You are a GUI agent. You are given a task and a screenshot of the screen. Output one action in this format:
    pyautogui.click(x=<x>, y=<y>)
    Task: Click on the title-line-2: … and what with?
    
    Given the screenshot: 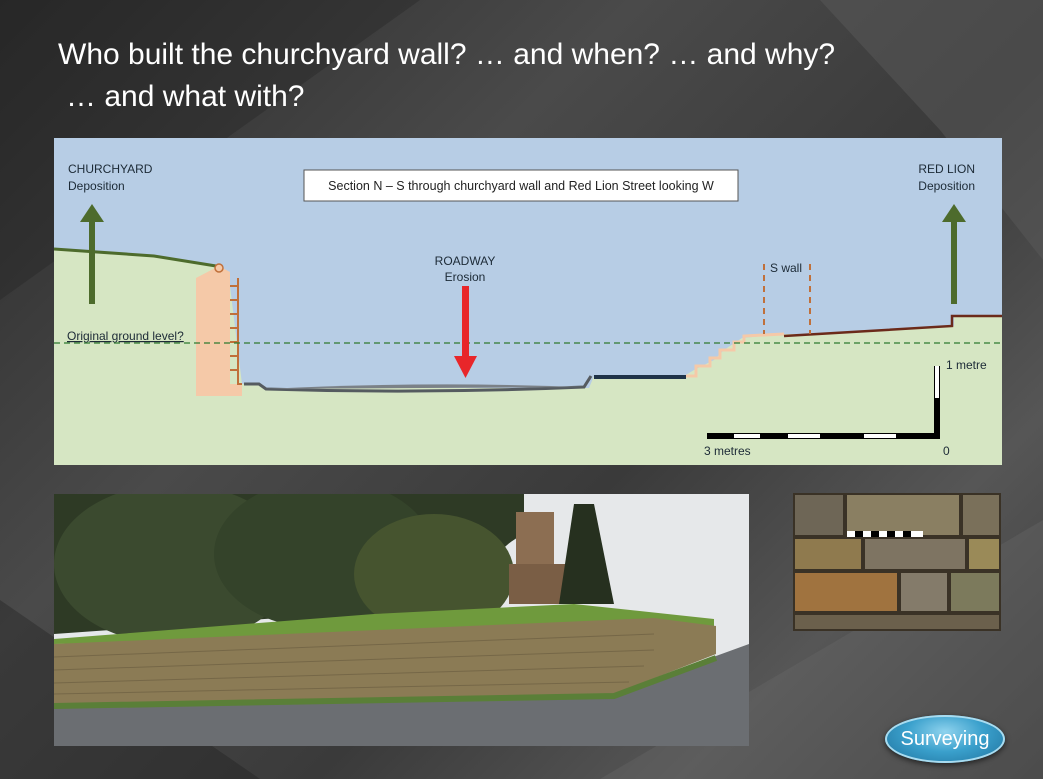 What is the action you would take?
    pyautogui.click(x=185, y=96)
    